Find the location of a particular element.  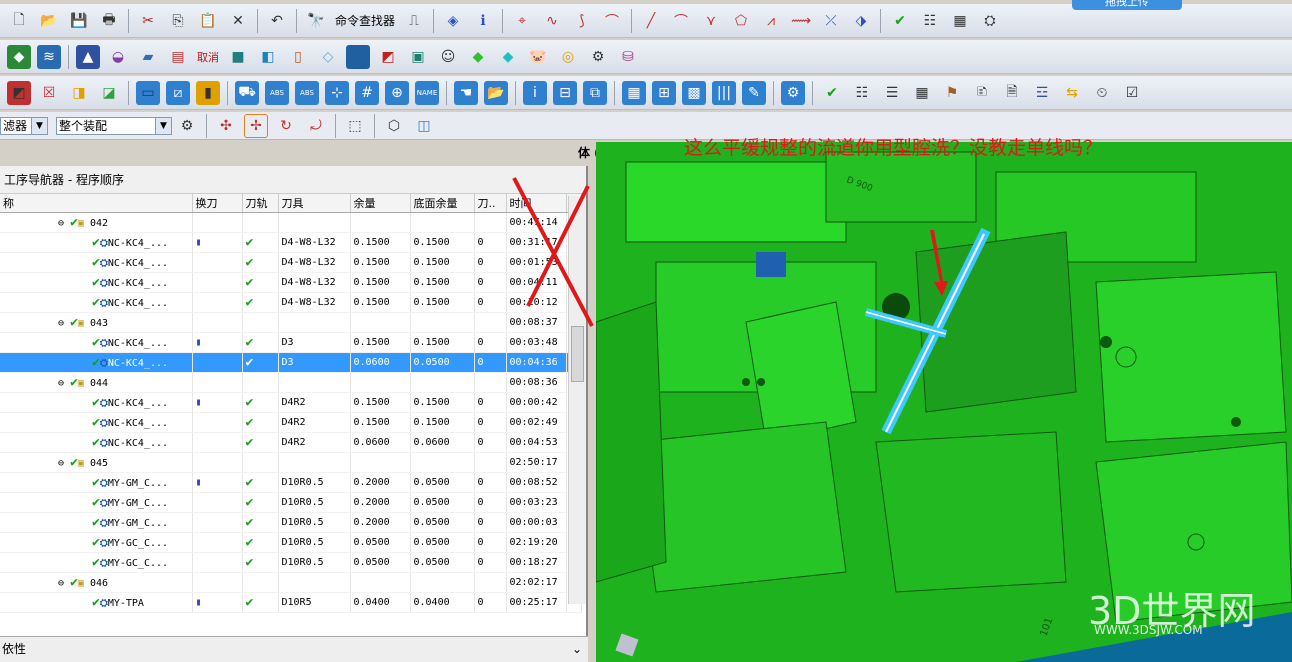

operation-row: ✔⛭MY-TPA ▮ ✔ D10R5 0.0400 0.0400 0 00:25:17 is located at coordinates (291, 602).